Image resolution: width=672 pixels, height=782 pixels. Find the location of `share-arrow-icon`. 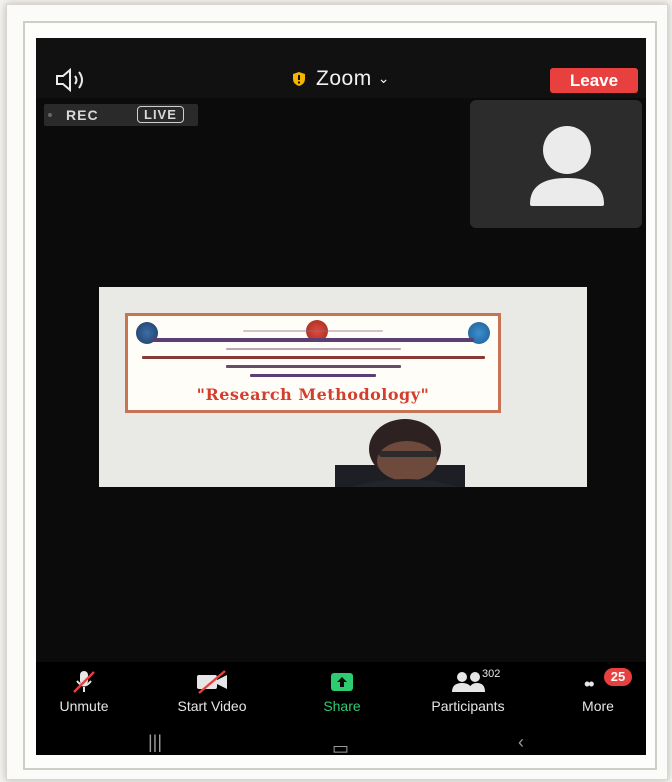

share-arrow-icon is located at coordinates (342, 682).